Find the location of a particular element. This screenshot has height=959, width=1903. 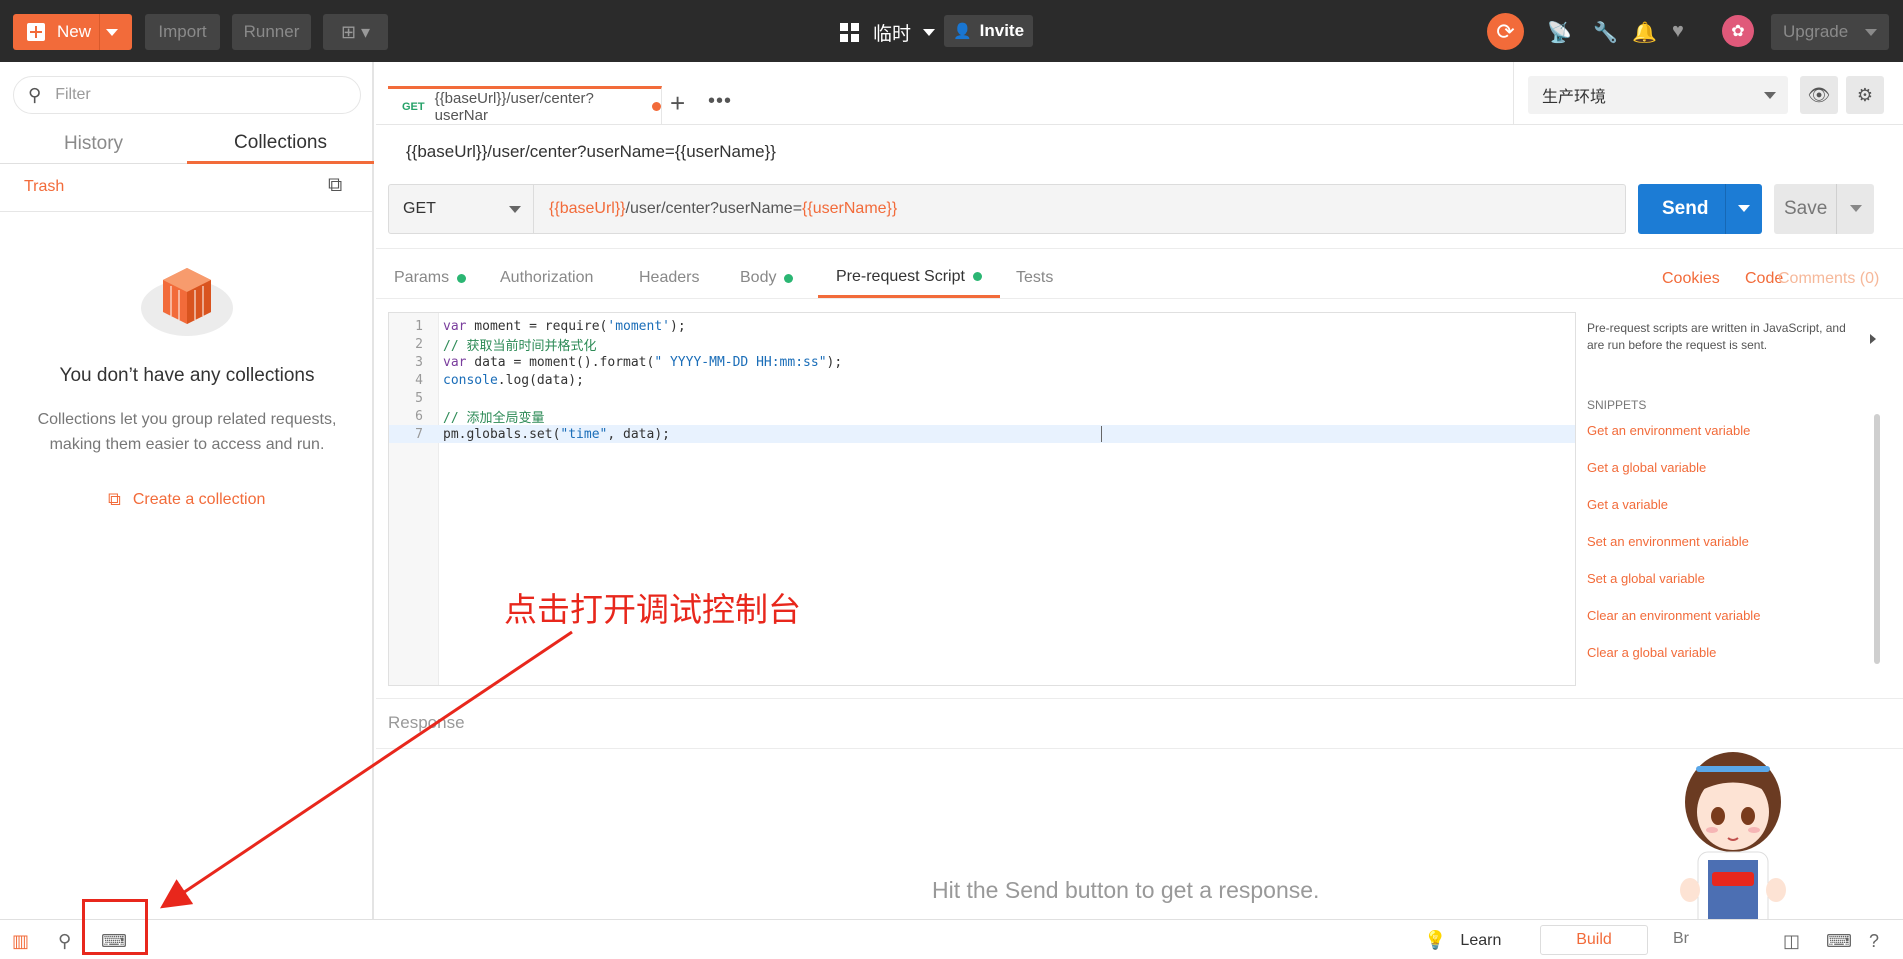

search-icon: ⚲ is located at coordinates (35, 94).